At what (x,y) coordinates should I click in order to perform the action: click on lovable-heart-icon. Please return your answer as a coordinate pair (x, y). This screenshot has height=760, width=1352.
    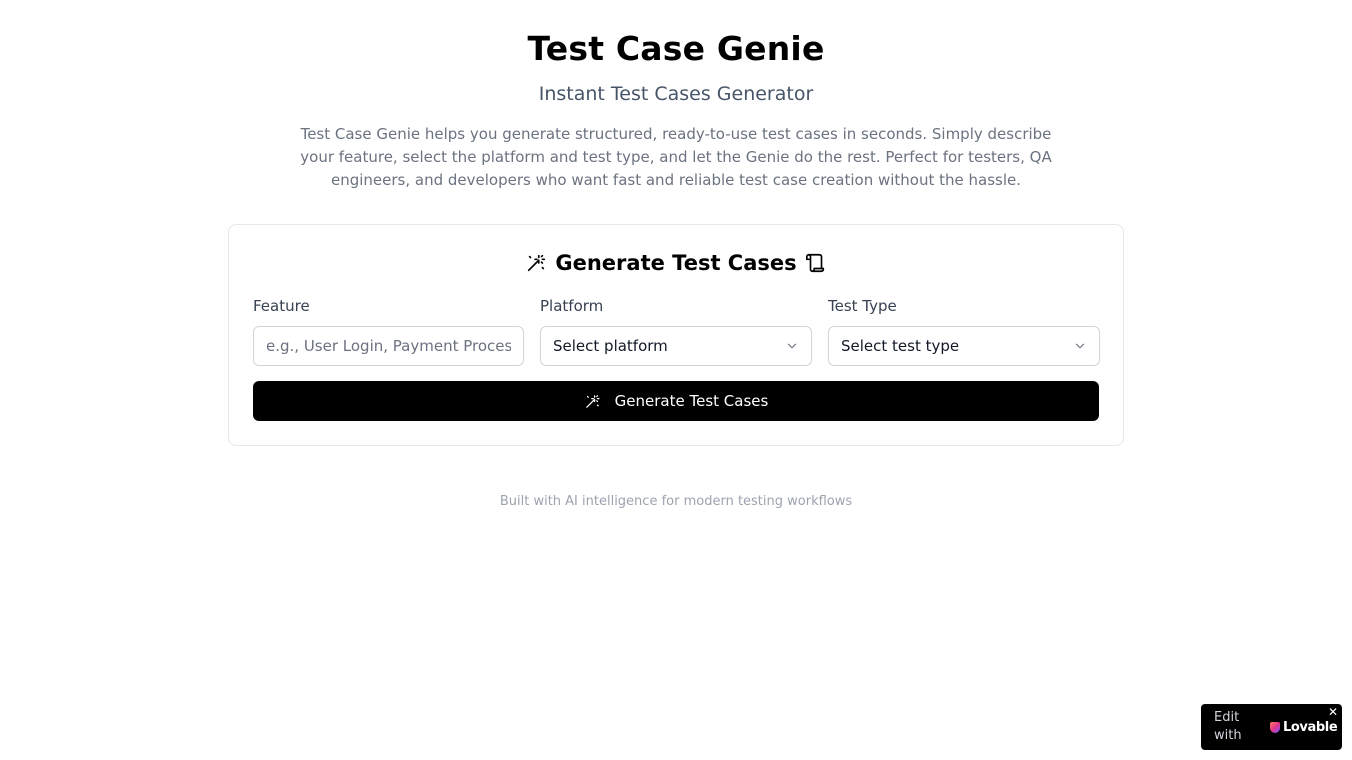
    Looking at the image, I should click on (1275, 727).